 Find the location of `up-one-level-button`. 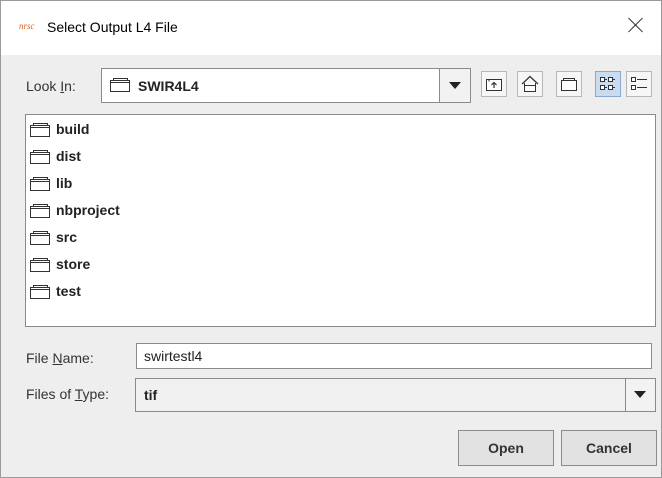

up-one-level-button is located at coordinates (494, 84).